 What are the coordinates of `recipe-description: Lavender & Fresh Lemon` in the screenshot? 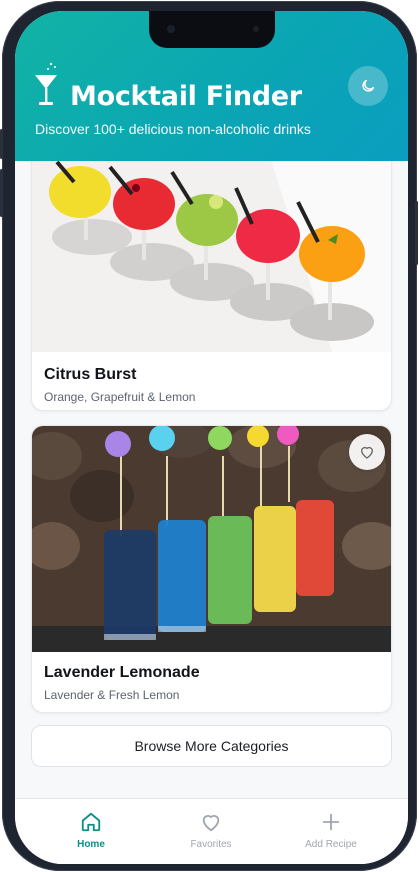 It's located at (112, 695).